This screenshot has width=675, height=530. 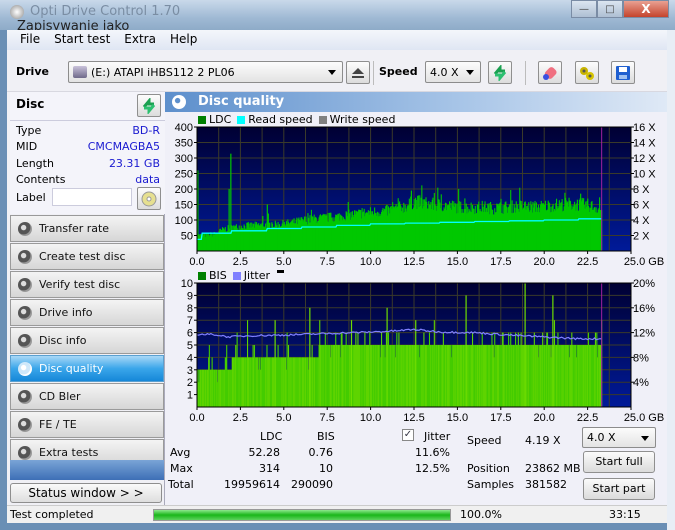 I want to click on cd-bler-icon, so click(x=25, y=397).